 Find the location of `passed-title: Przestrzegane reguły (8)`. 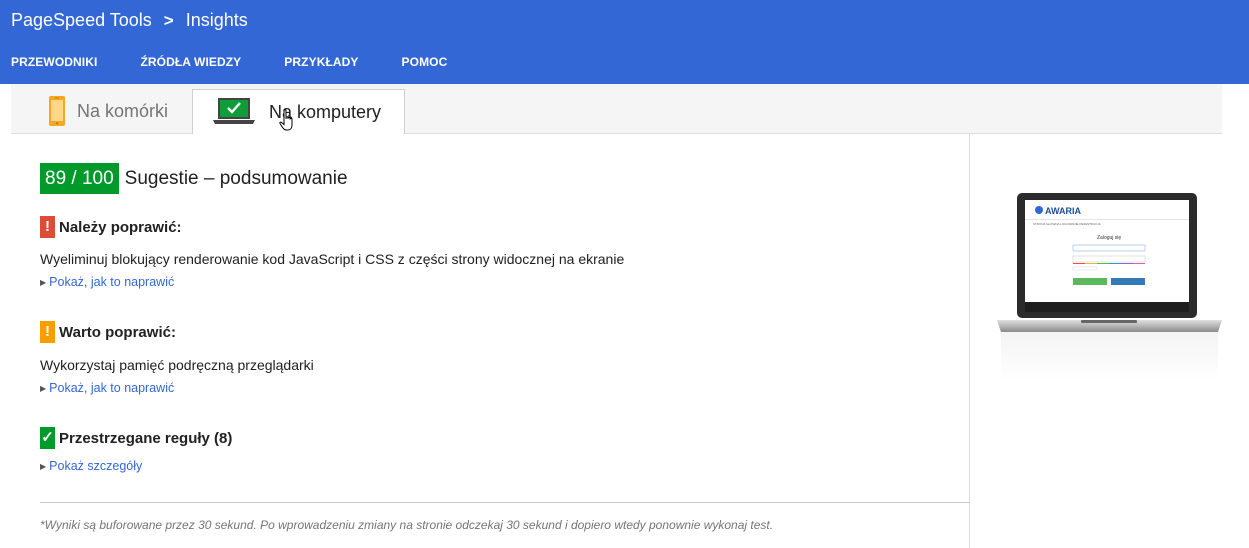

passed-title: Przestrzegane reguły (8) is located at coordinates (146, 438).